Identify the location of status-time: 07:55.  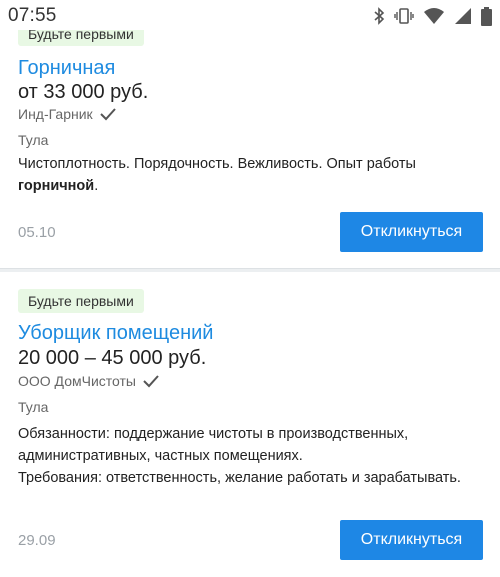
(32, 15).